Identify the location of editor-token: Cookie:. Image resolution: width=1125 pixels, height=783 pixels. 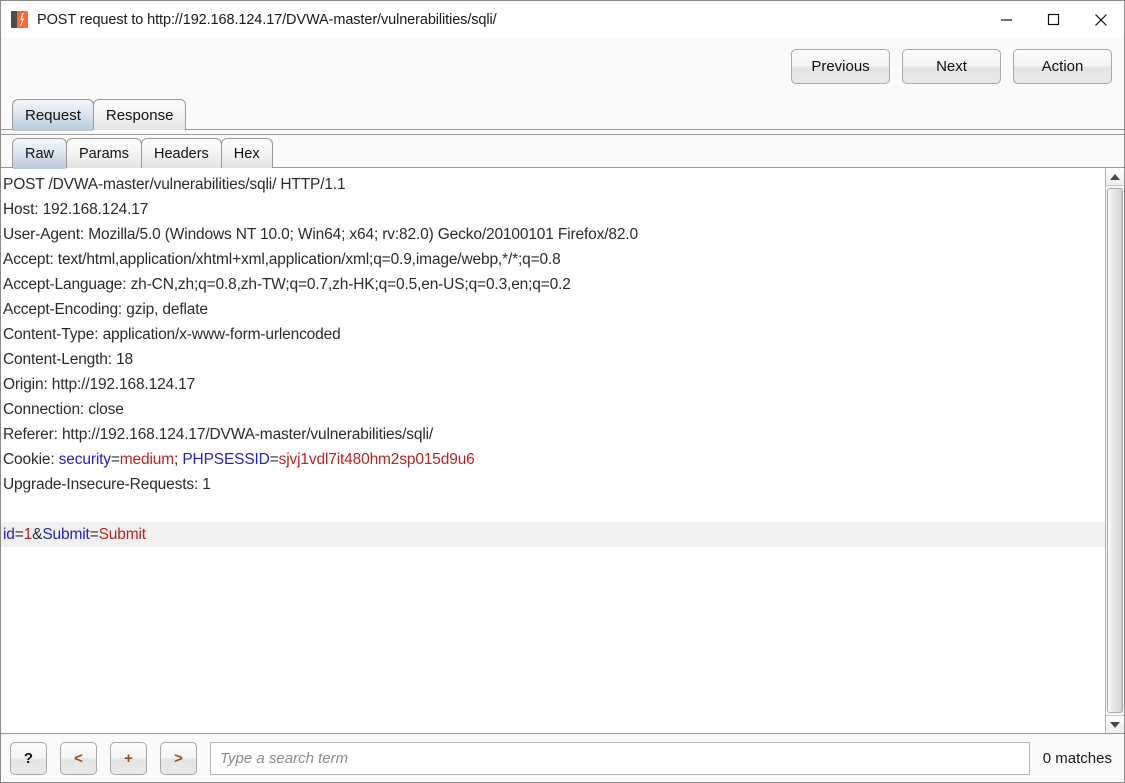
(31, 459).